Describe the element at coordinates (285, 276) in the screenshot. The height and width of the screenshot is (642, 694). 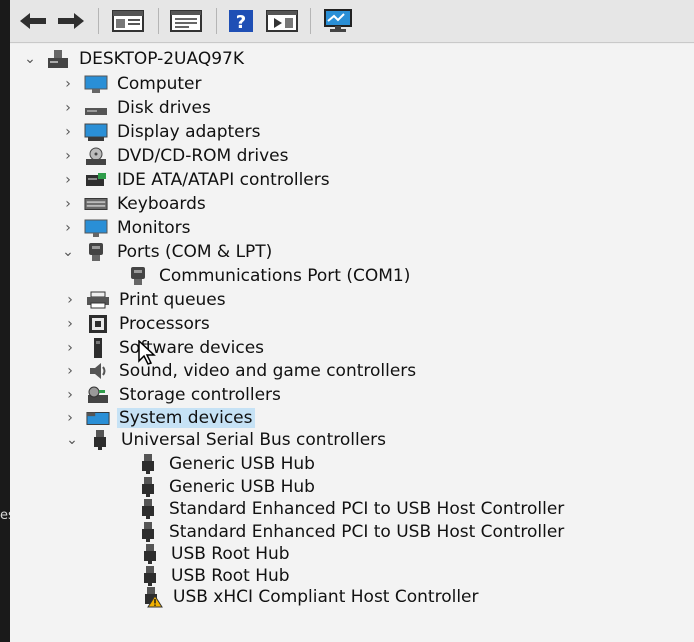
I see `device-label: Communications Port (COM1)` at that location.